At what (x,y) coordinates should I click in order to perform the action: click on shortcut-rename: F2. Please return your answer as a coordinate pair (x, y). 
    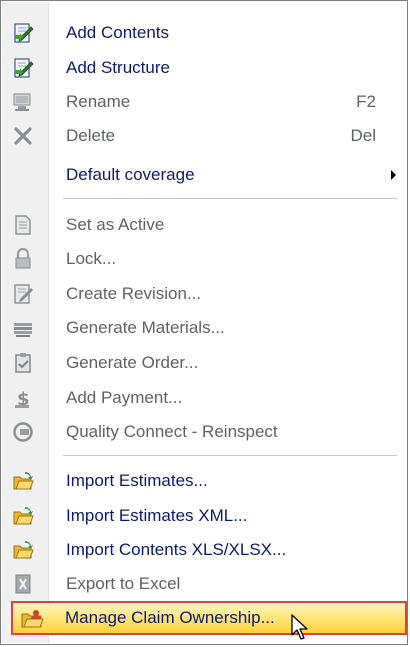
    Looking at the image, I should click on (366, 101).